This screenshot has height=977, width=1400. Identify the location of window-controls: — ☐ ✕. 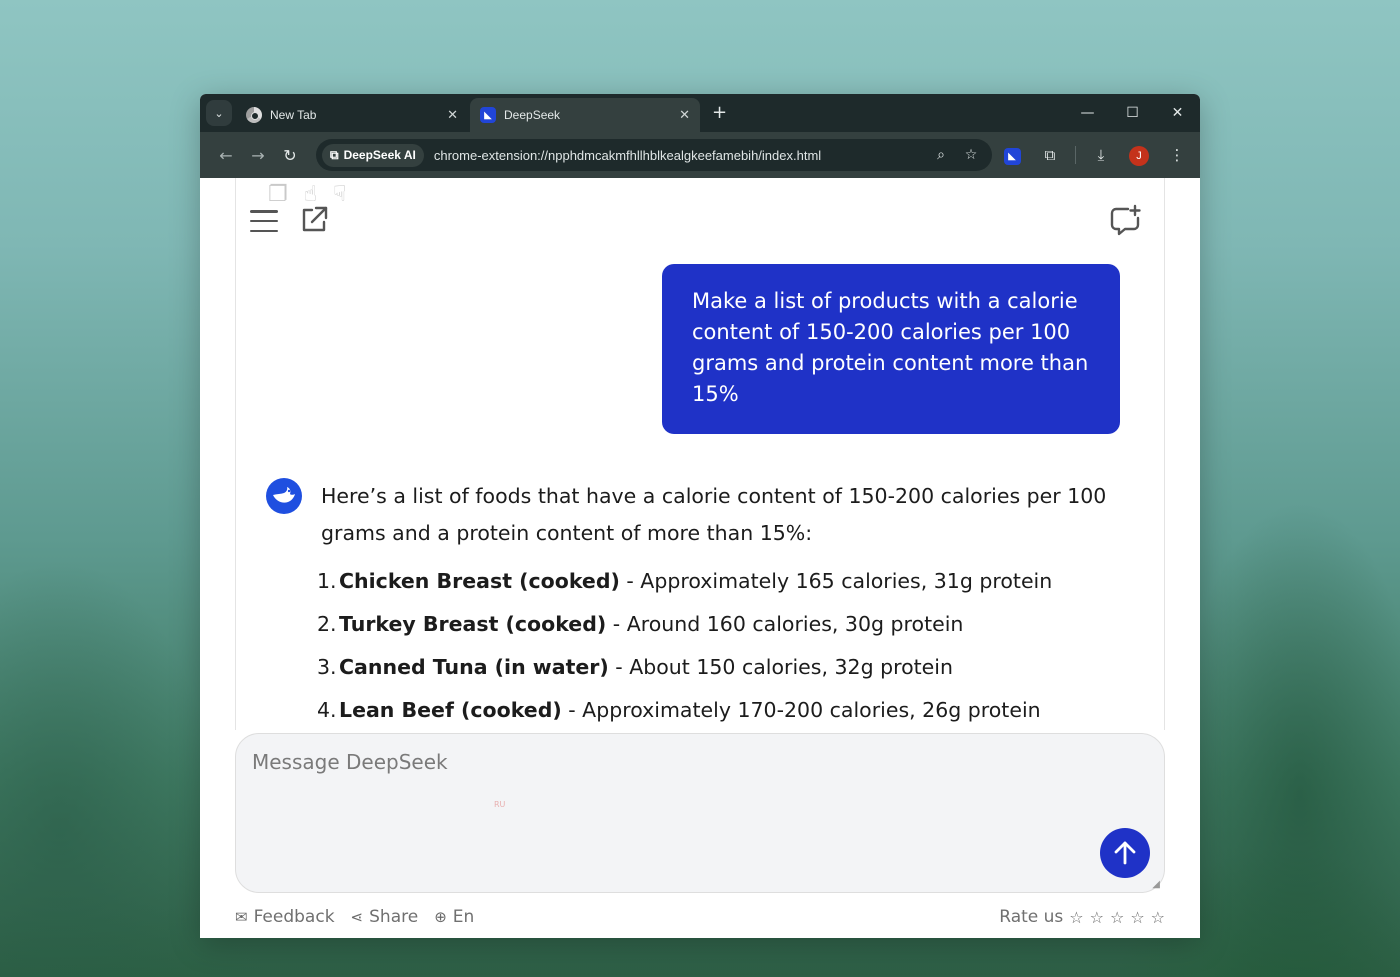
(1132, 113).